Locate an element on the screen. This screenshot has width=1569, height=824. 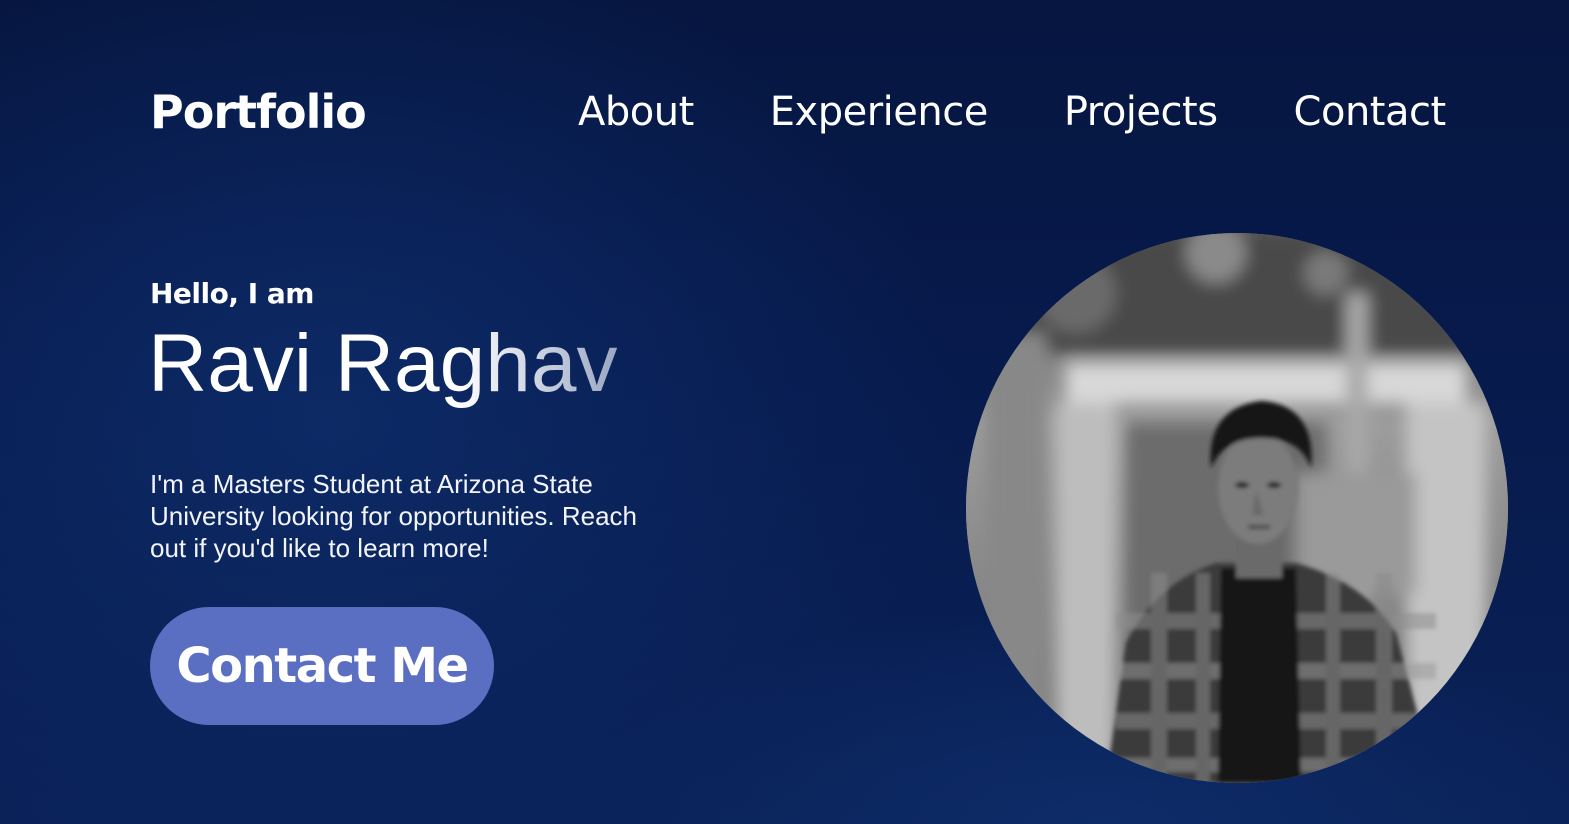
nav-projects-link: Projects is located at coordinates (1141, 112).